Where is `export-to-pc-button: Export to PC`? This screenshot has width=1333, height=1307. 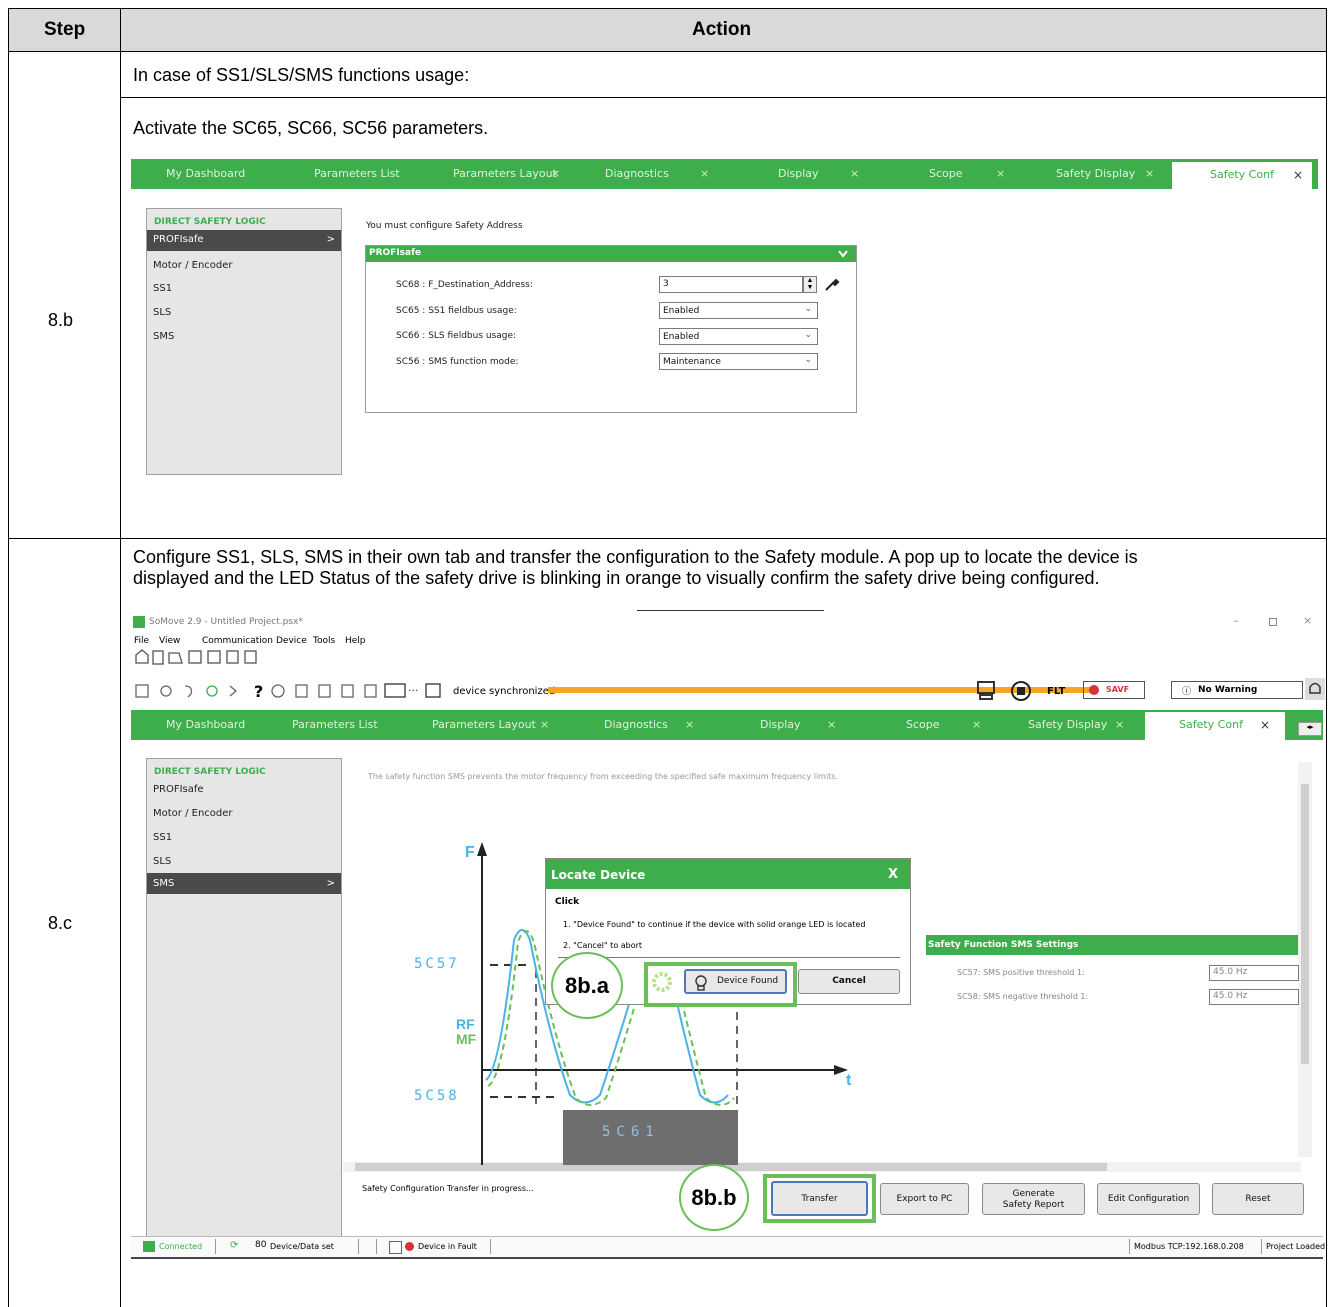 export-to-pc-button: Export to PC is located at coordinates (924, 1199).